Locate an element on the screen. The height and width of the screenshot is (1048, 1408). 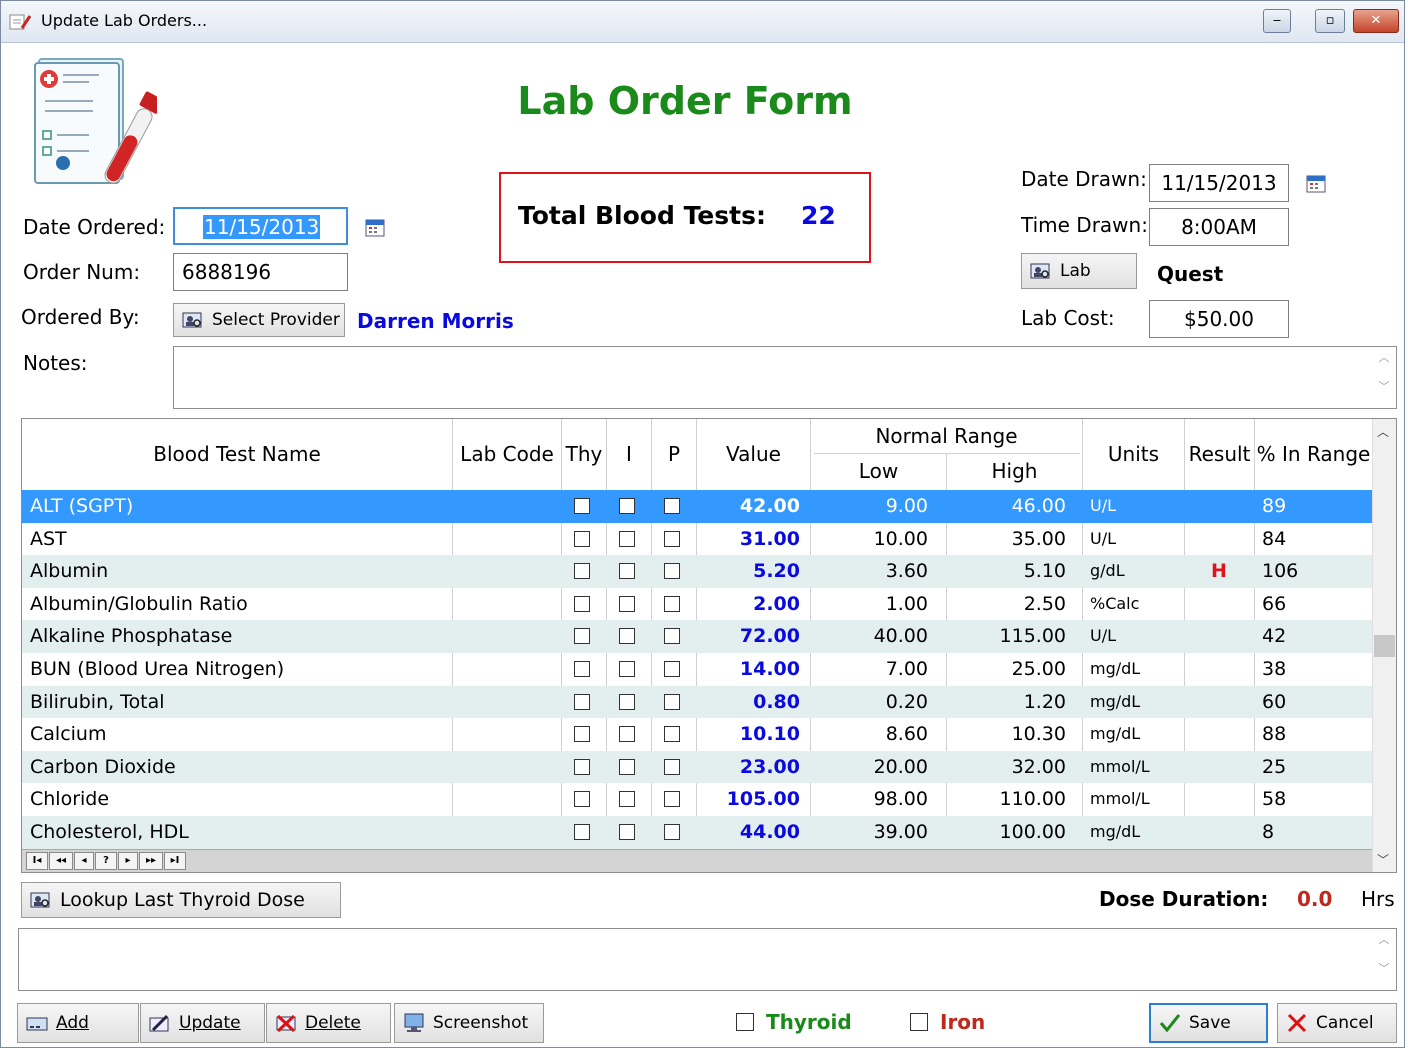
scroll-up-arrow: ︿ is located at coordinates (1383, 431).